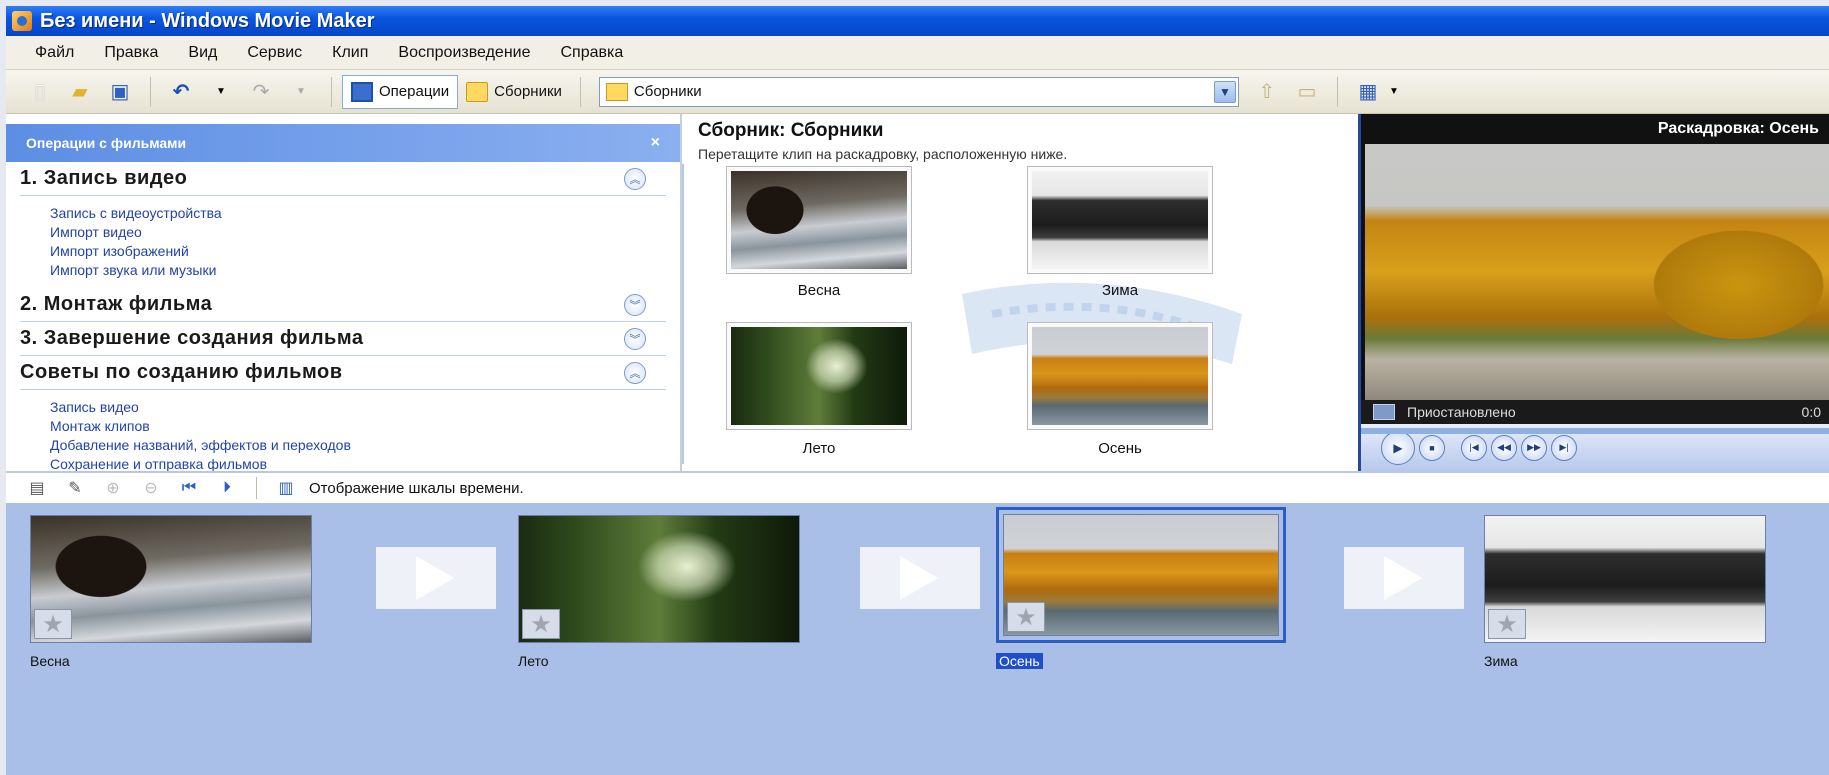  Describe the element at coordinates (1384, 412) in the screenshot. I see `fullscreen-icon` at that location.